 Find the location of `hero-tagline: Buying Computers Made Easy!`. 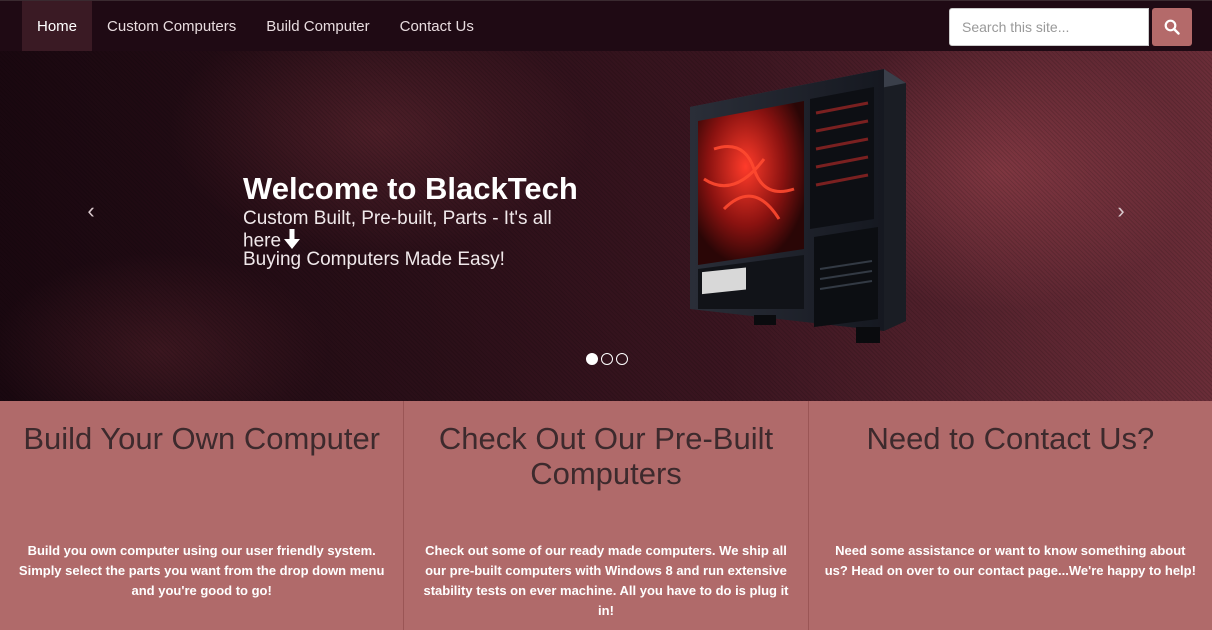

hero-tagline: Buying Computers Made Easy! is located at coordinates (374, 259).